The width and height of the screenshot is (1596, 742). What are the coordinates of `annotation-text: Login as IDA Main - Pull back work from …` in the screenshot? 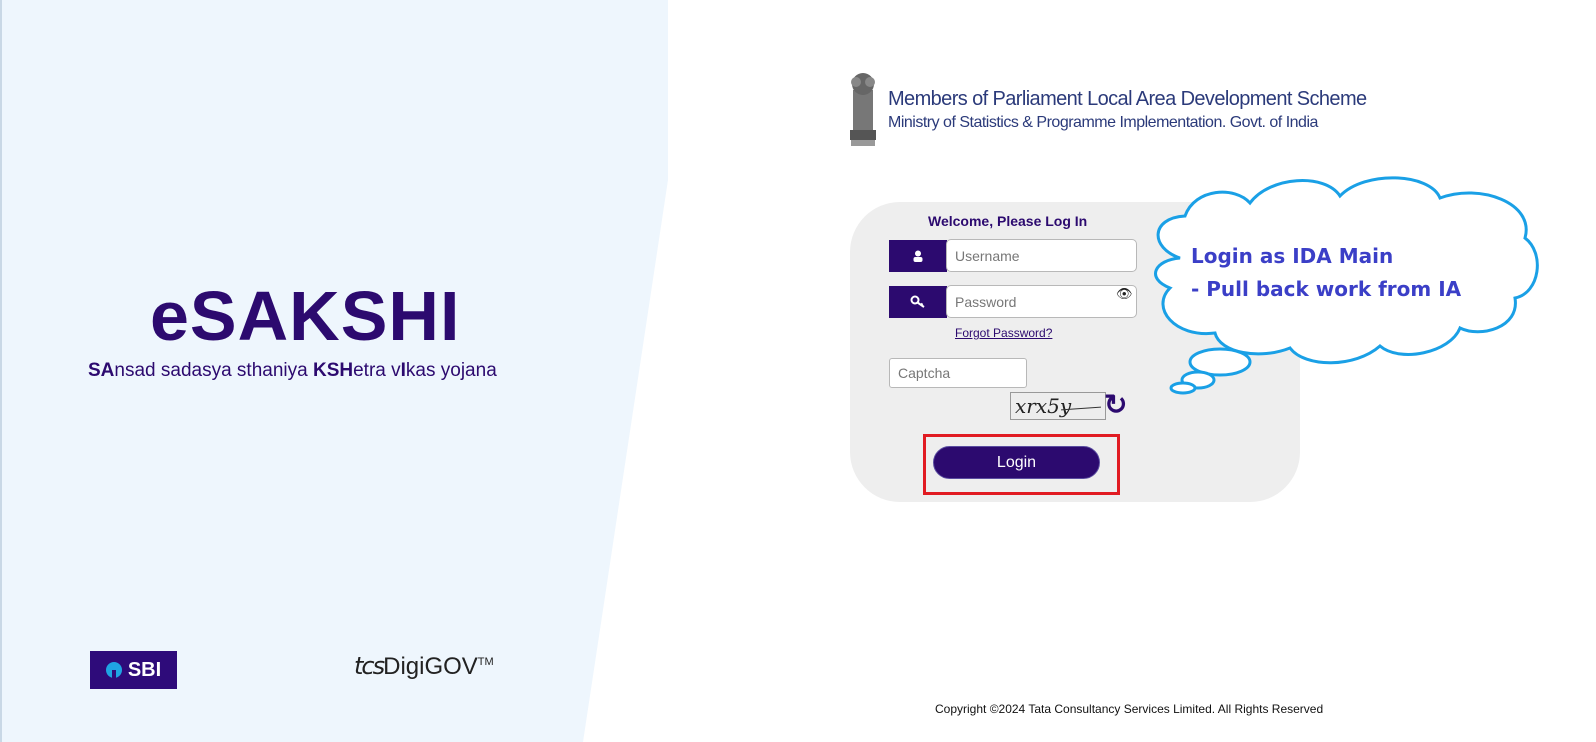 It's located at (1326, 273).